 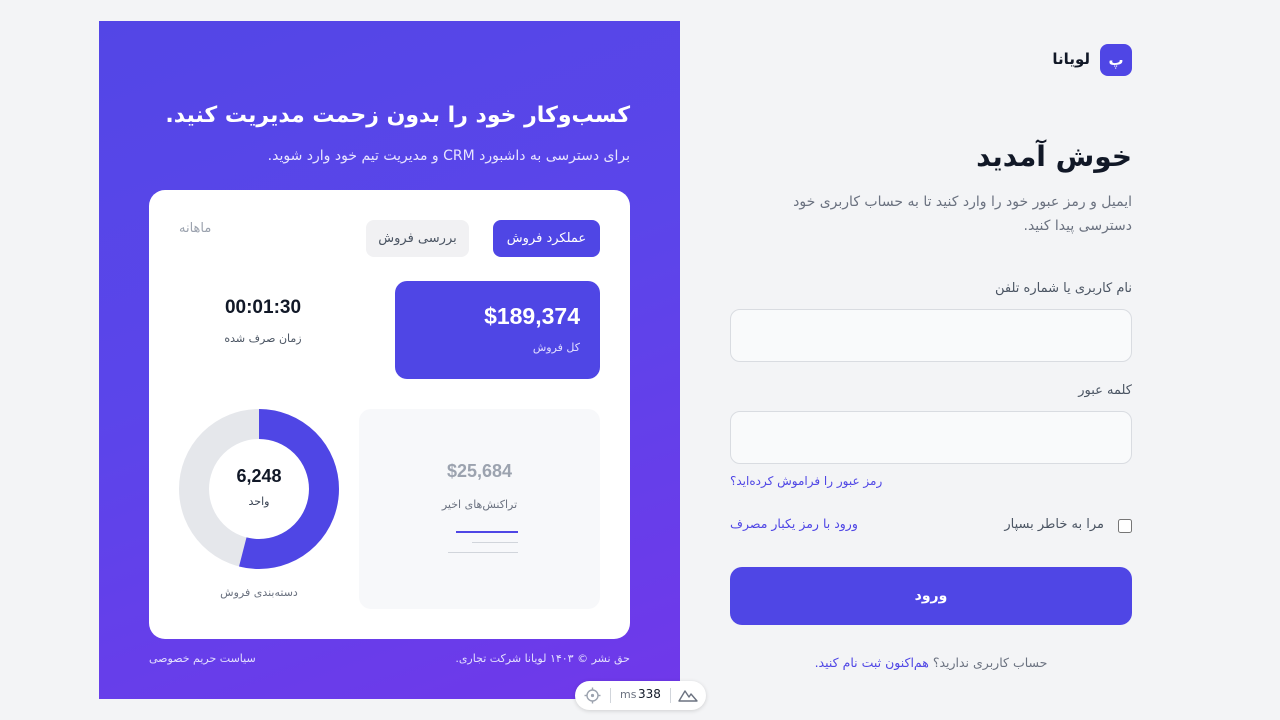 I want to click on brand-logo: پ, so click(x=1116, y=60).